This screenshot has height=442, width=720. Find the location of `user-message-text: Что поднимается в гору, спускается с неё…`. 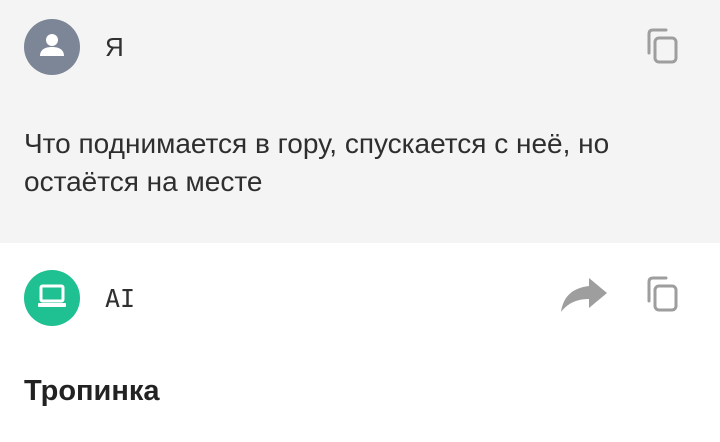

user-message-text: Что поднимается в гору, спускается с неё… is located at coordinates (317, 162).